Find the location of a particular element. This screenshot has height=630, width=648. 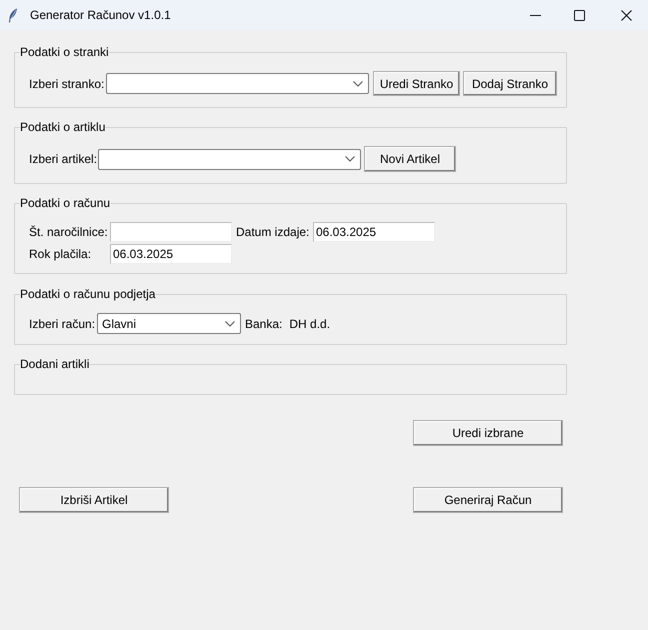

delete-article-button: Izbriši Artikel is located at coordinates (94, 500).